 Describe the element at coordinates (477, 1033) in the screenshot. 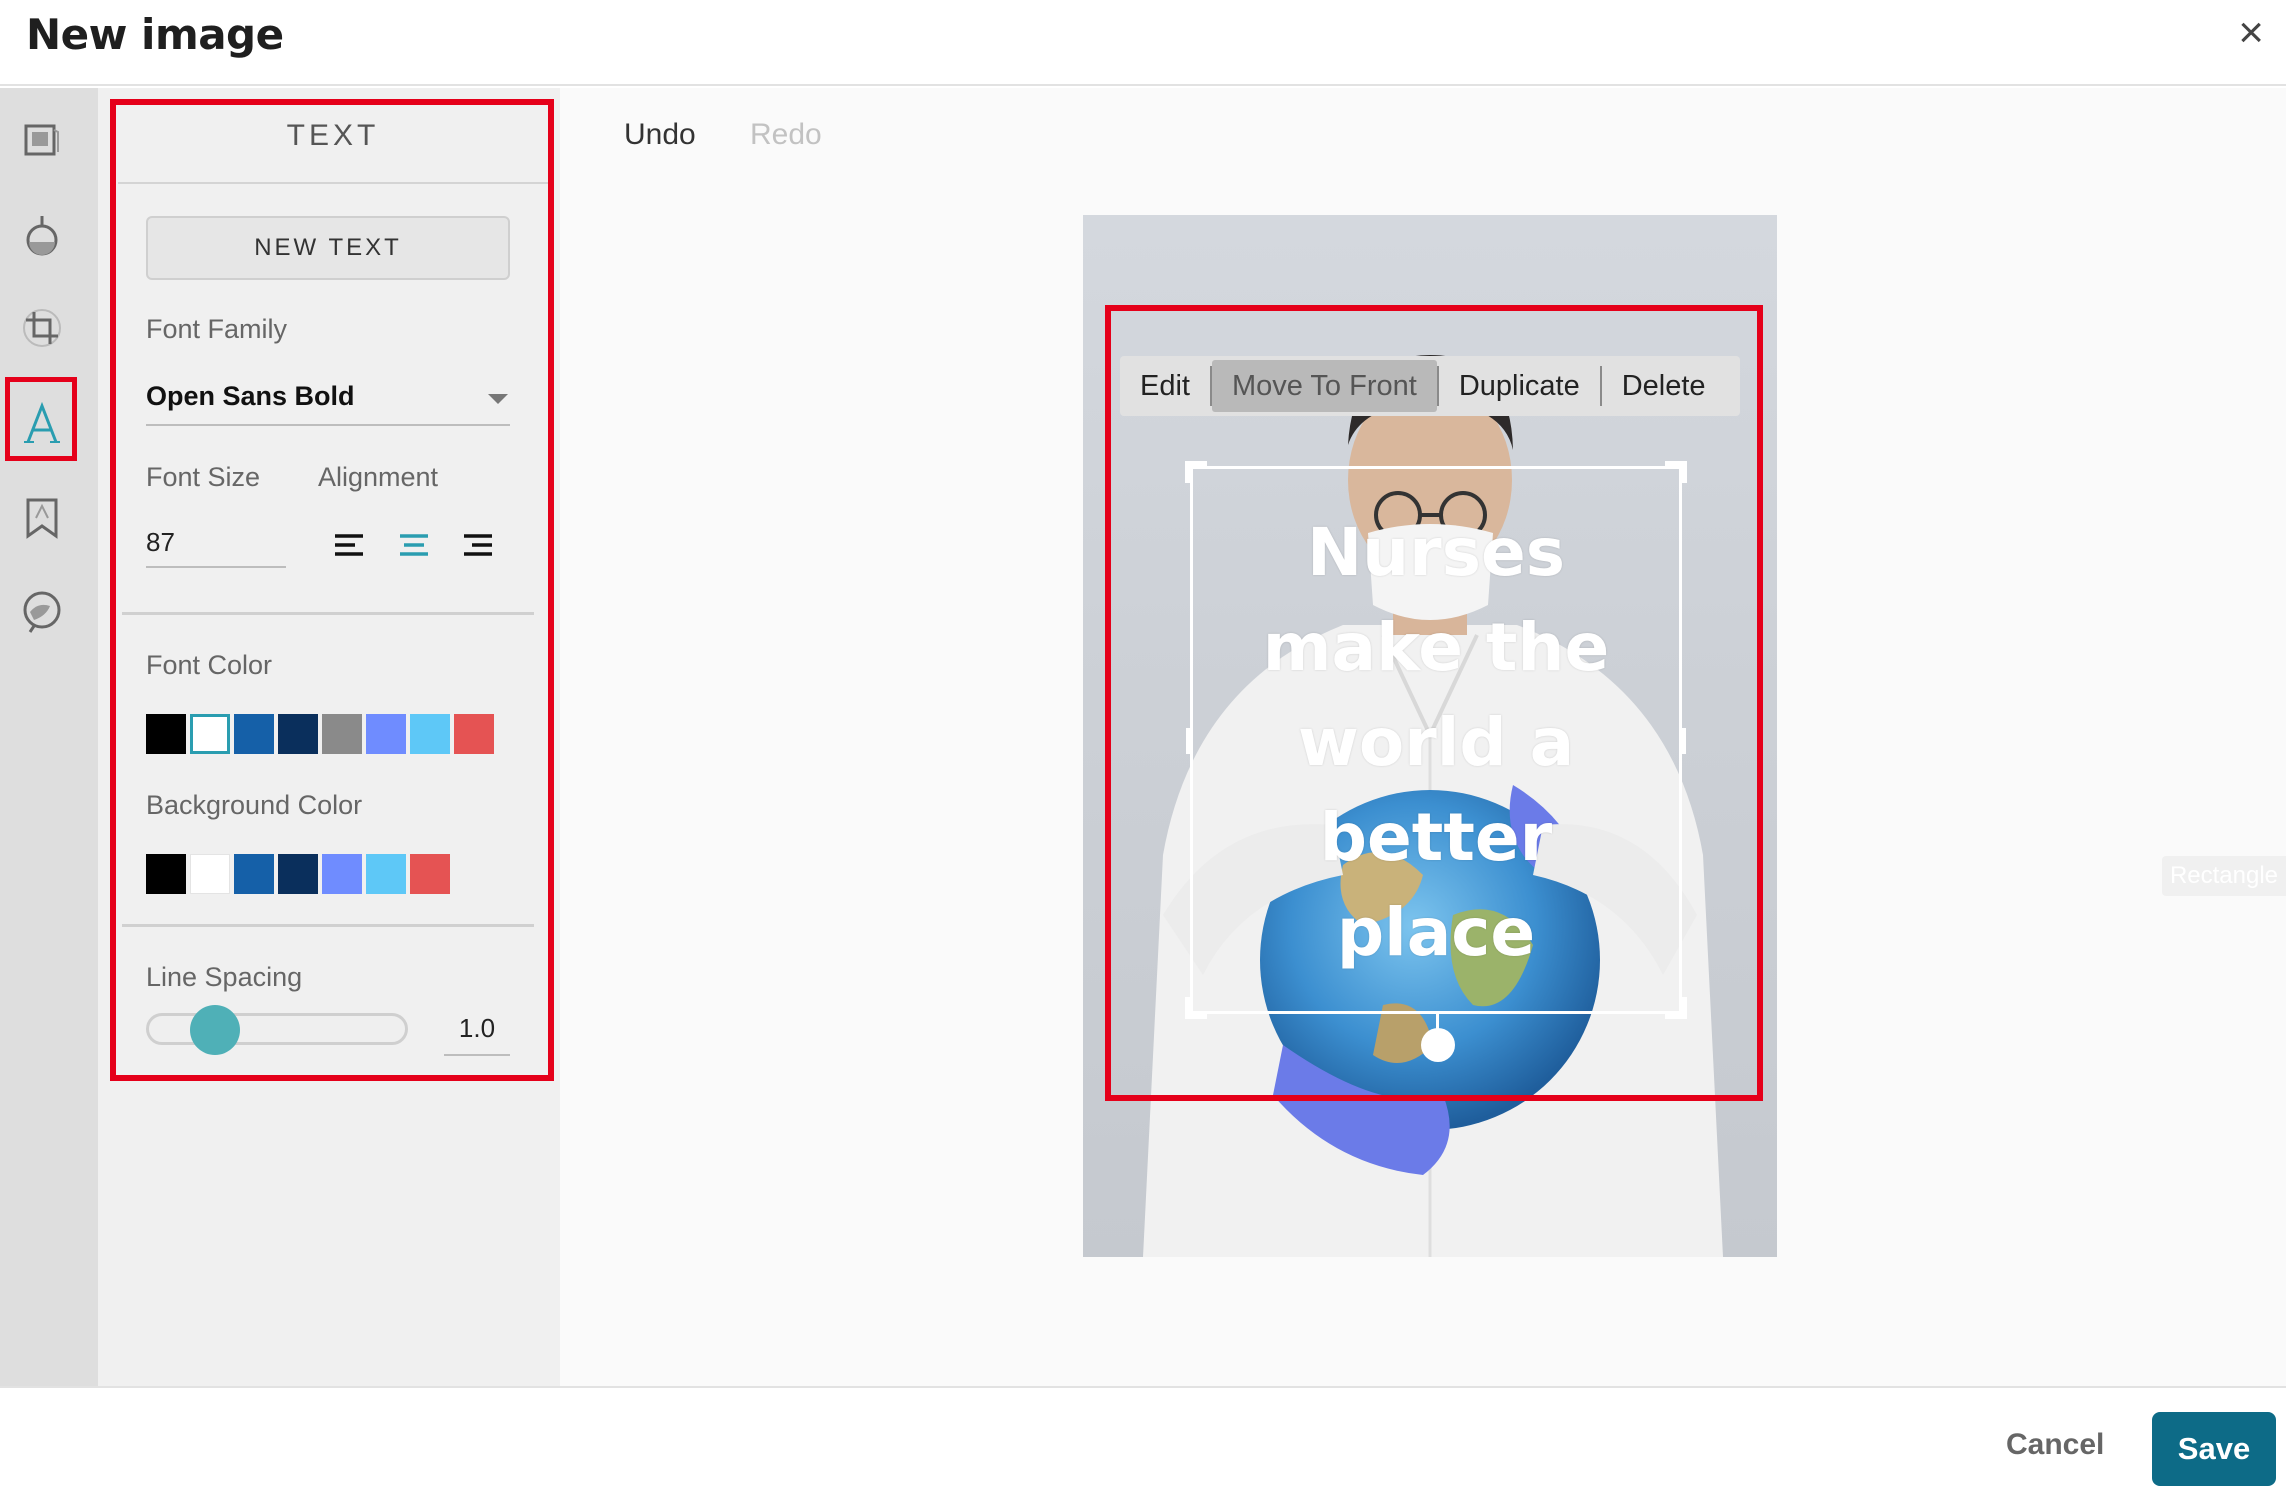

I see `line-spacing-value: 1.0` at that location.